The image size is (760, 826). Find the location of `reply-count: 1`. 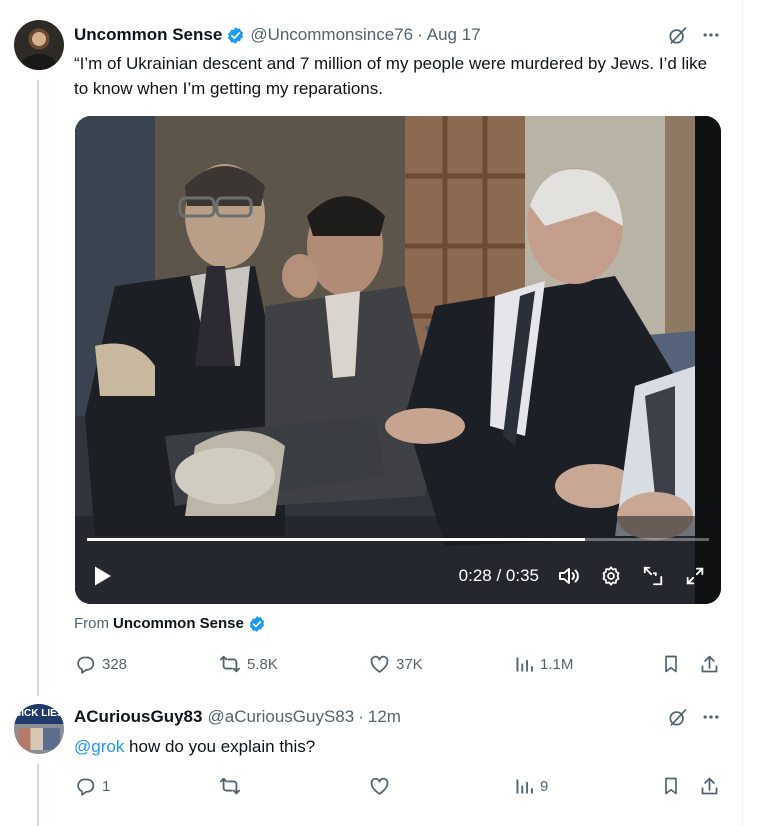

reply-count: 1 is located at coordinates (106, 786).